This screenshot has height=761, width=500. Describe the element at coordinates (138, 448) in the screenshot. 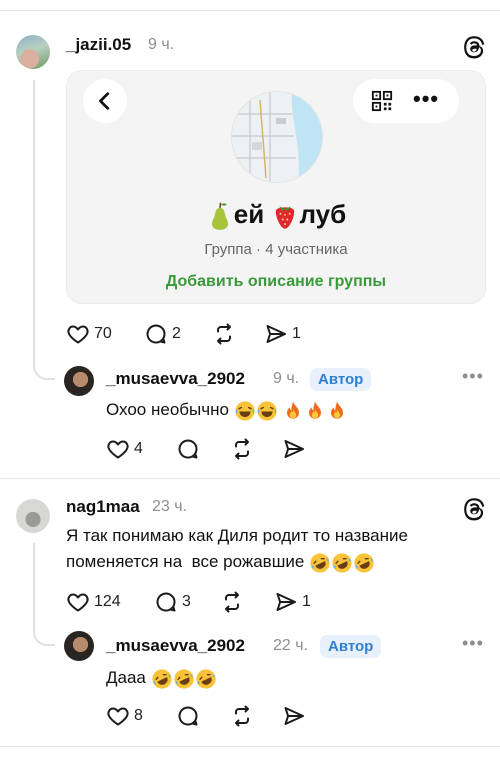

I see `like-count: 4` at that location.